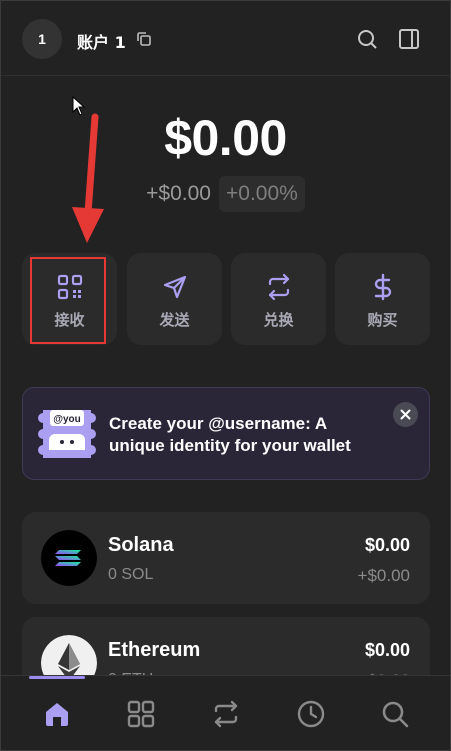 This screenshot has height=751, width=451. What do you see at coordinates (67, 434) in the screenshot?
I see `username-badge-icon: @you` at bounding box center [67, 434].